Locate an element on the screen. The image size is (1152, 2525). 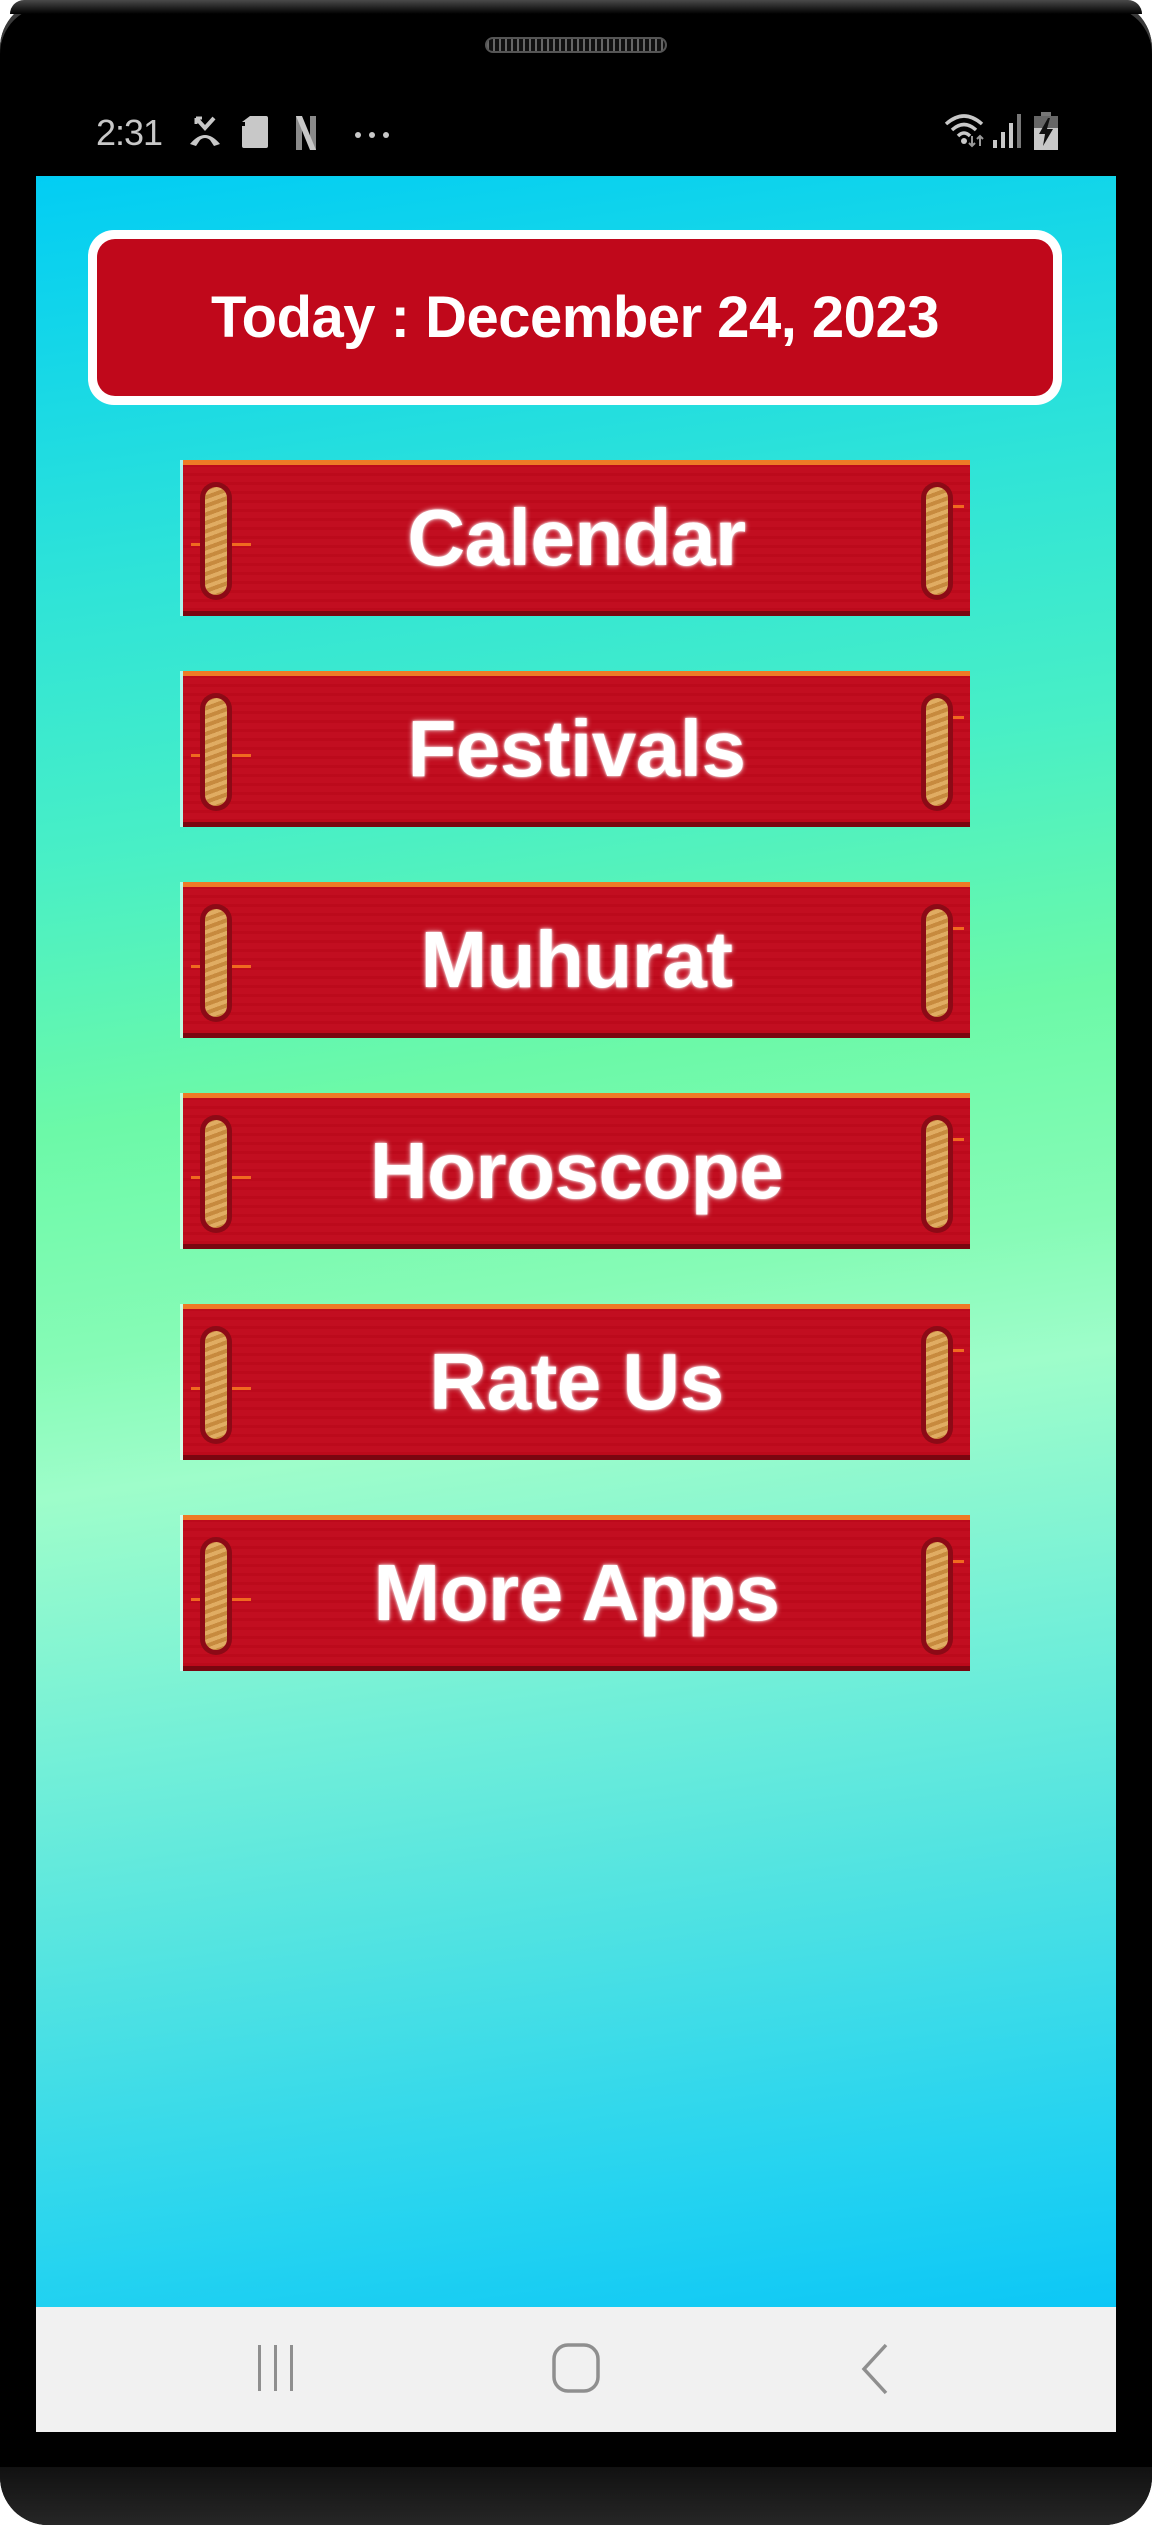
horoscope-button: Horoscope is located at coordinates (576, 1171).